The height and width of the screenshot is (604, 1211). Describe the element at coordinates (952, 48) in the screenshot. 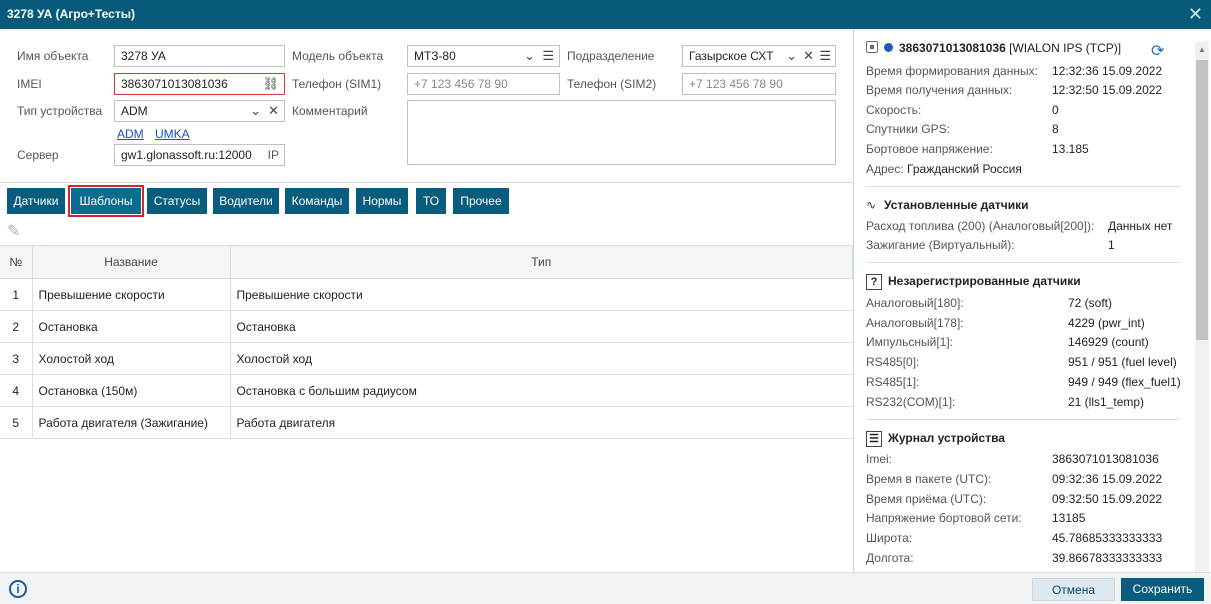

I see `device-id: 3863071013081036` at that location.